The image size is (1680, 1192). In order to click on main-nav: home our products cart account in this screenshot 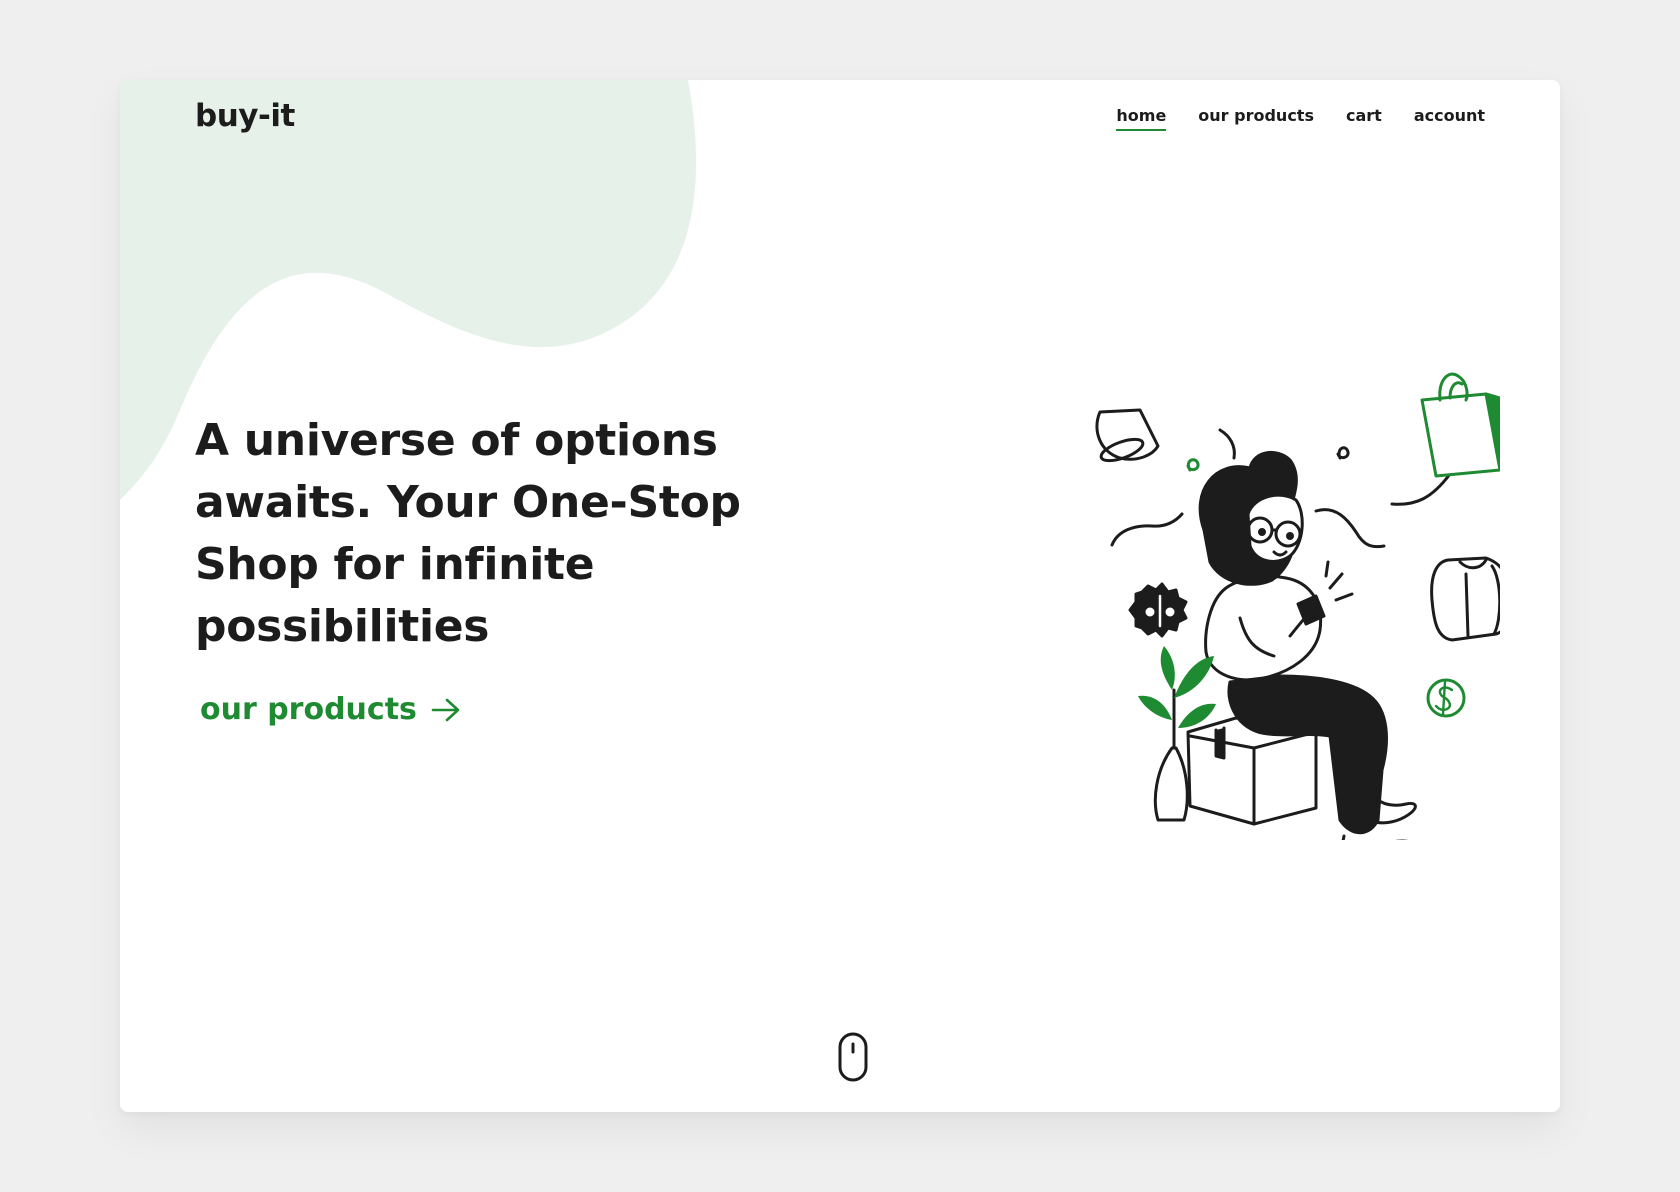, I will do `click(1300, 118)`.